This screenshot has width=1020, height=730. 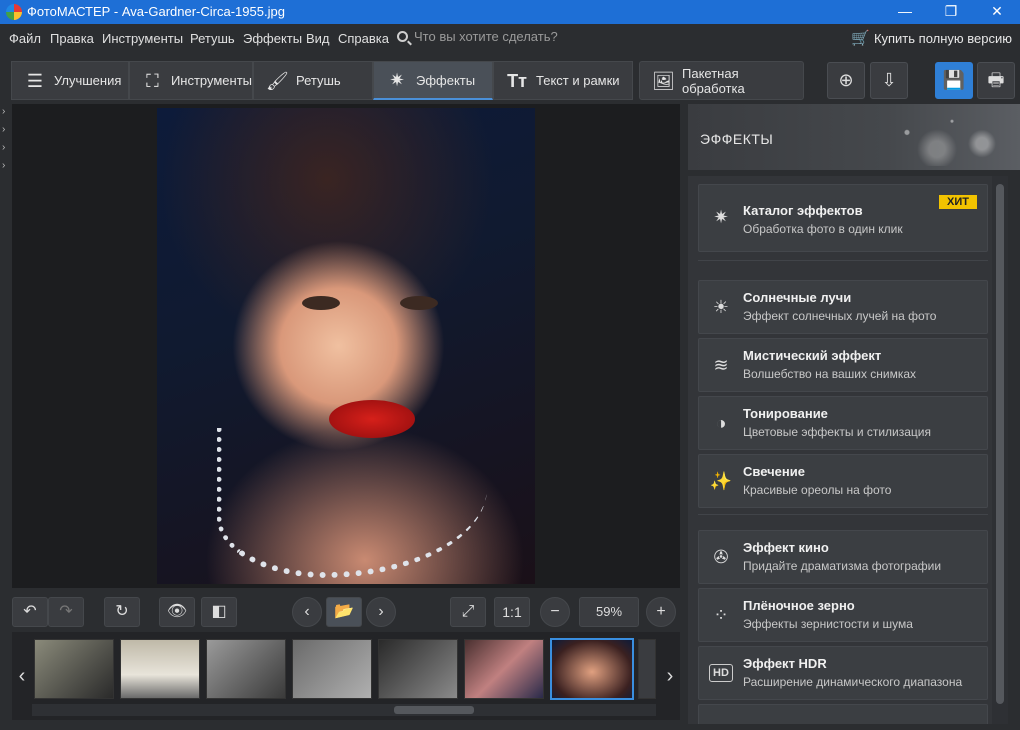 I want to click on save-icon: 💾, so click(x=954, y=80).